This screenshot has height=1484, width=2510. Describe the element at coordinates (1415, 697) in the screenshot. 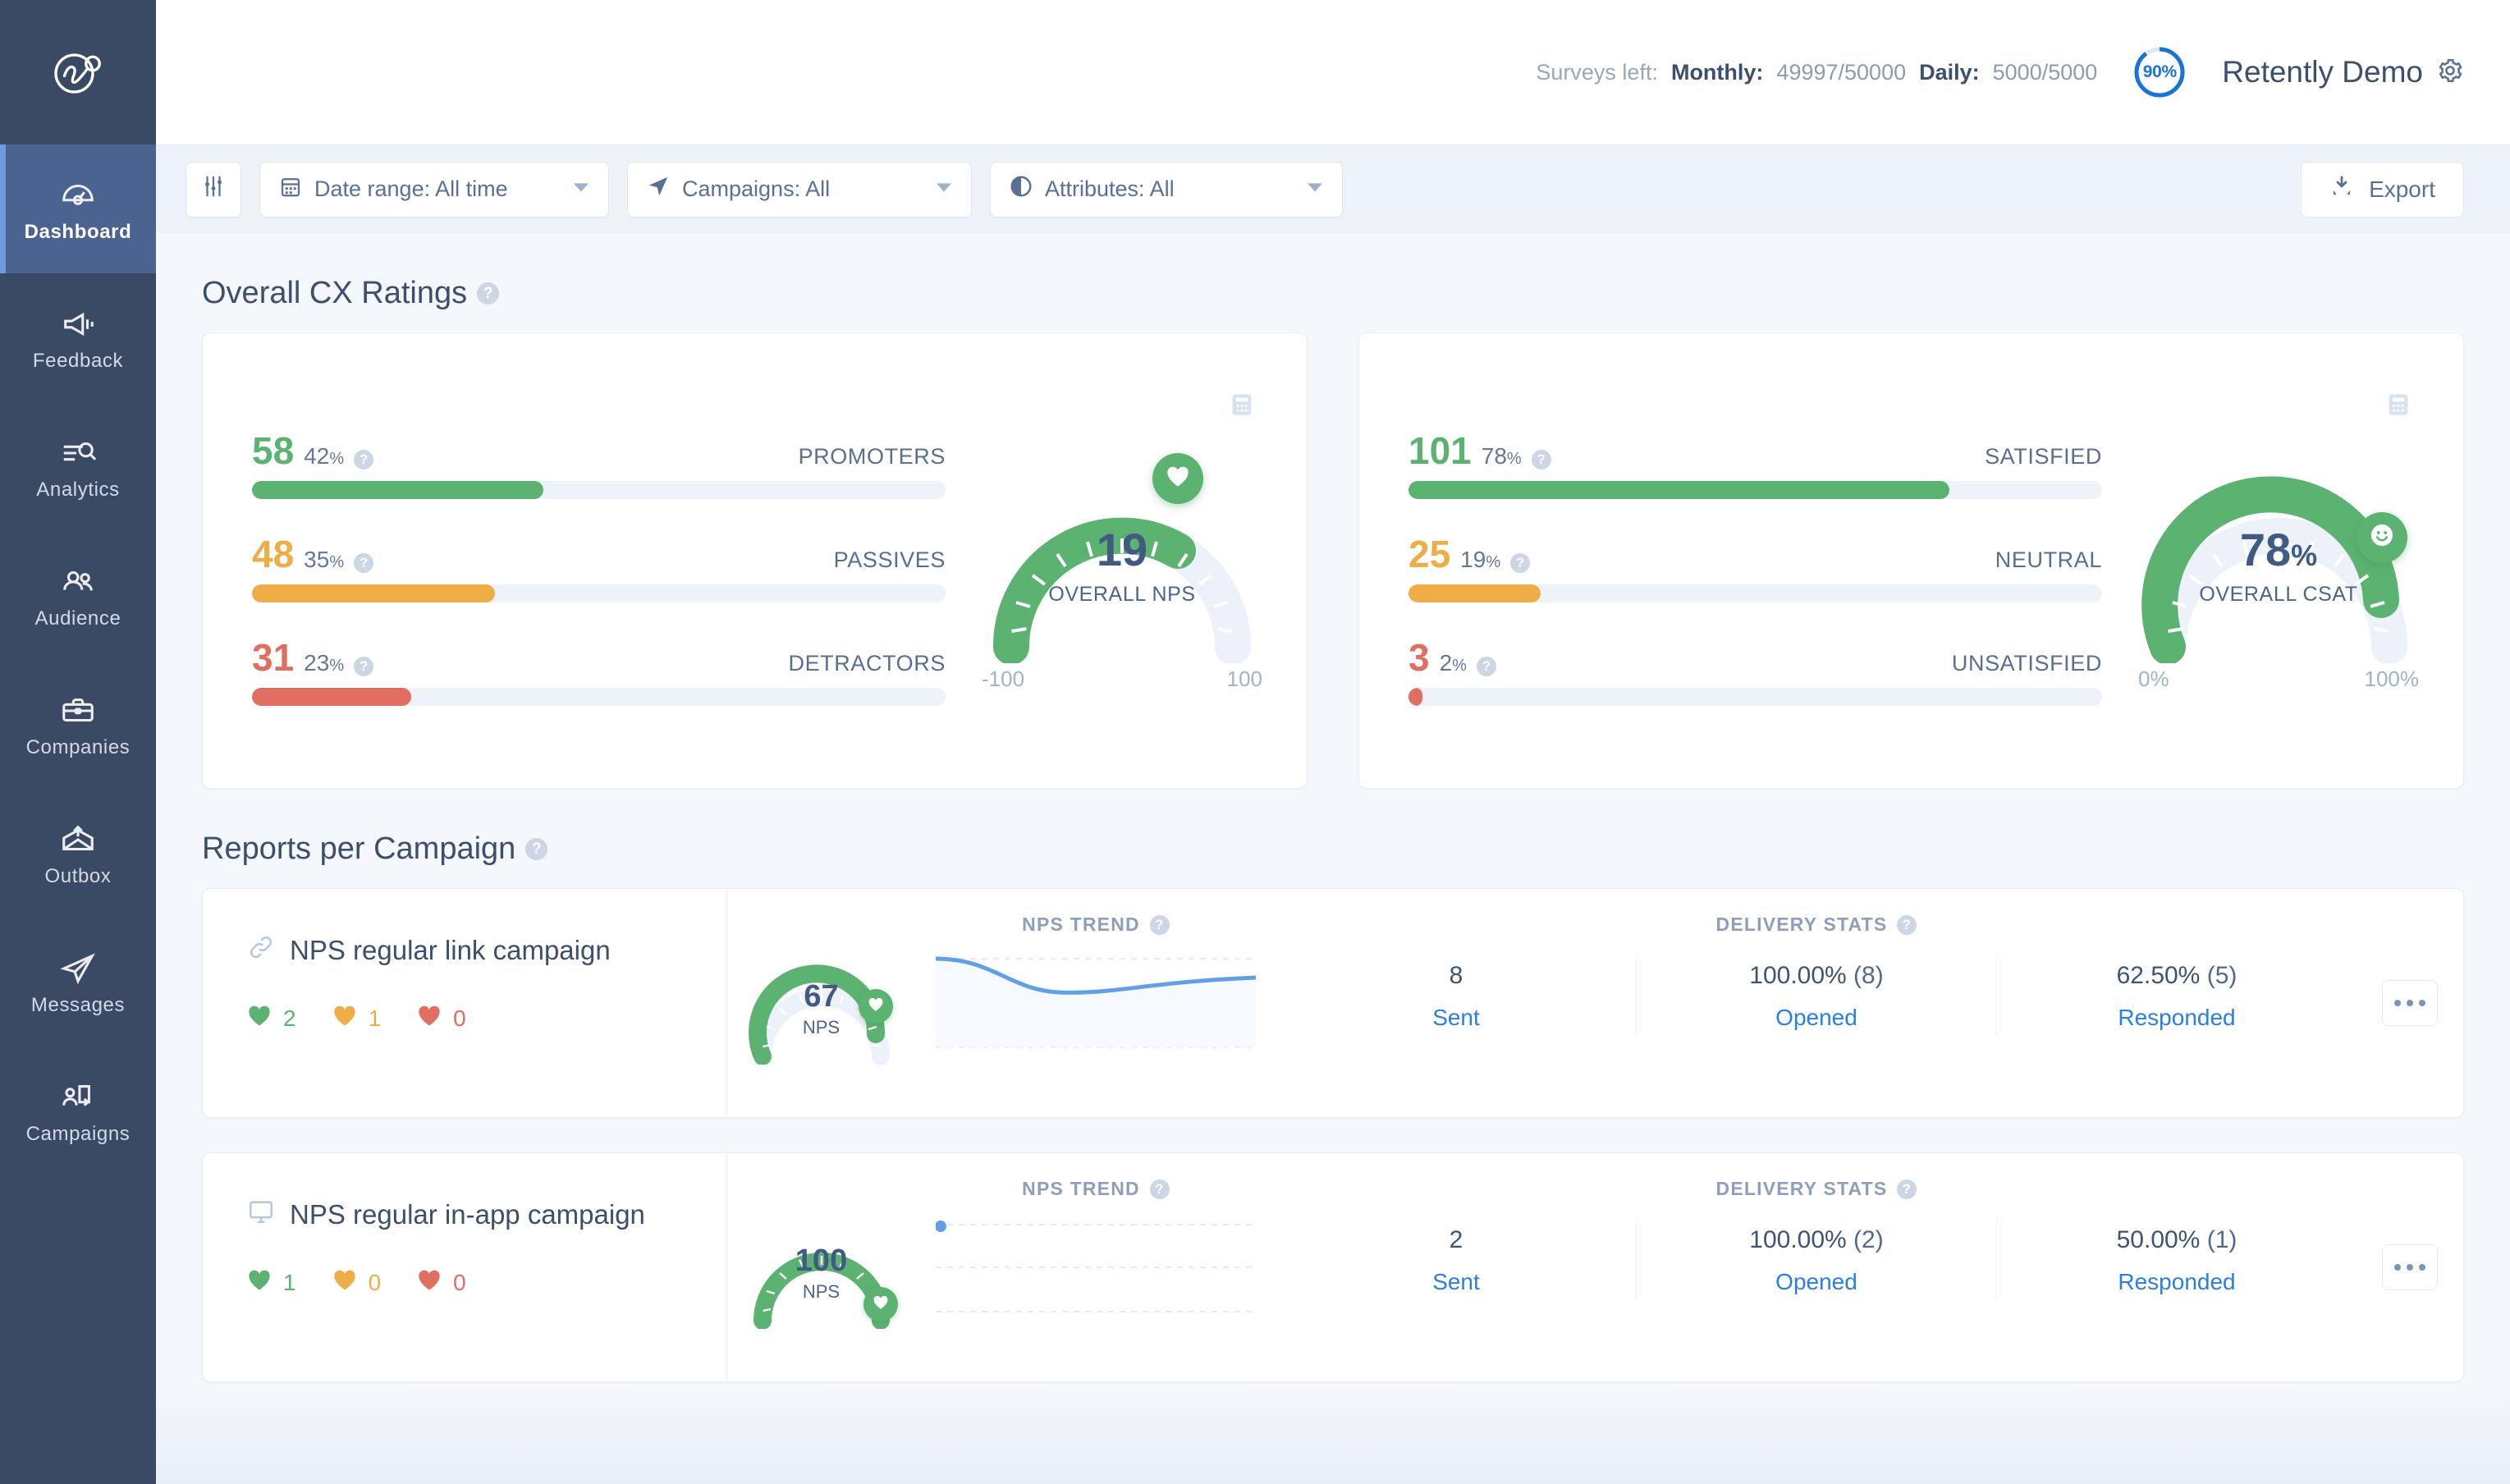

I see `progress-fill` at that location.